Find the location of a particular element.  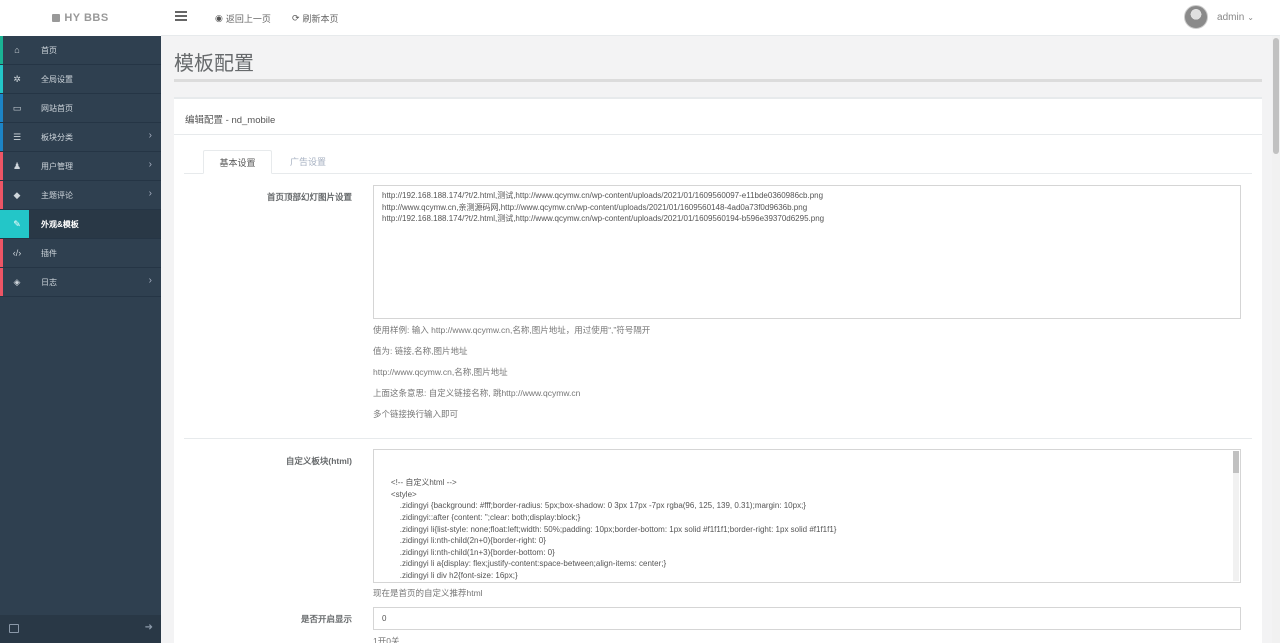

sidebar-item: ▭ 网站首页 is located at coordinates (80, 108).